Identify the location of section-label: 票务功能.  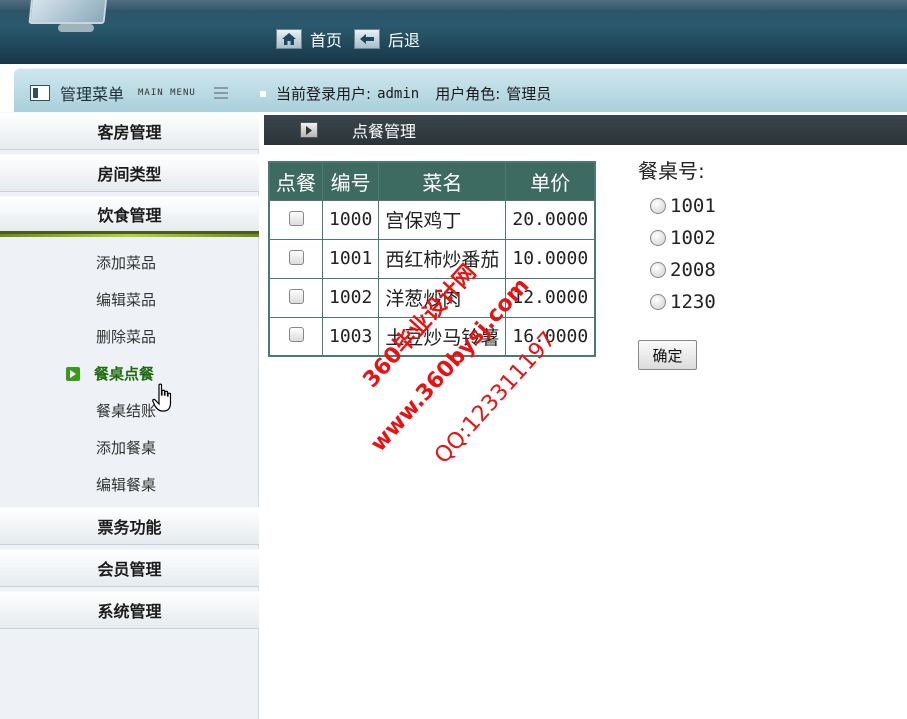
(129, 527).